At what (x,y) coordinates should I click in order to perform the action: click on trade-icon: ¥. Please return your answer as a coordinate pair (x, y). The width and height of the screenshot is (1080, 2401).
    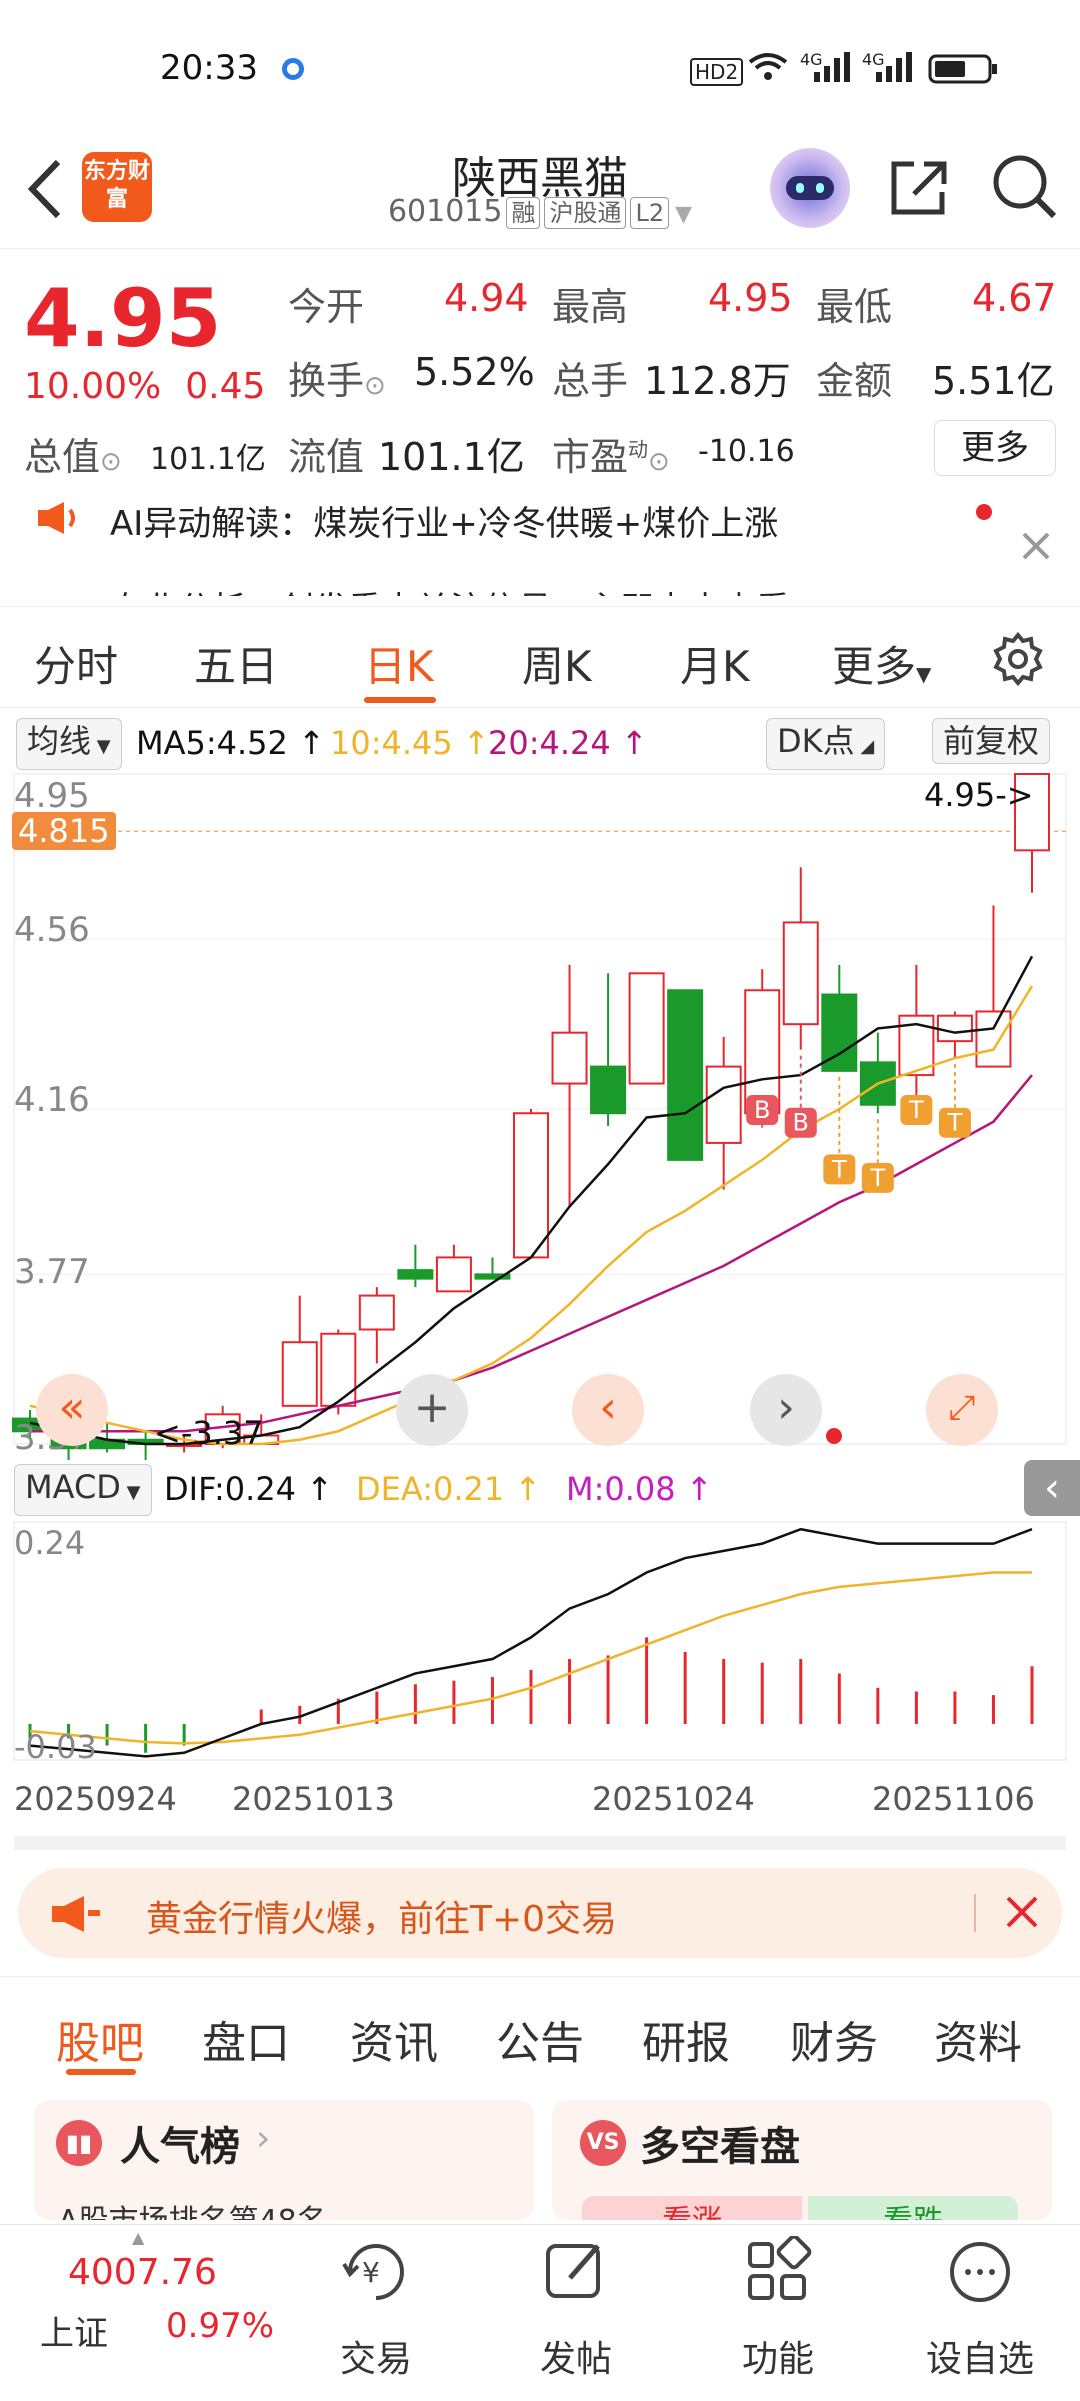
    Looking at the image, I should click on (376, 2272).